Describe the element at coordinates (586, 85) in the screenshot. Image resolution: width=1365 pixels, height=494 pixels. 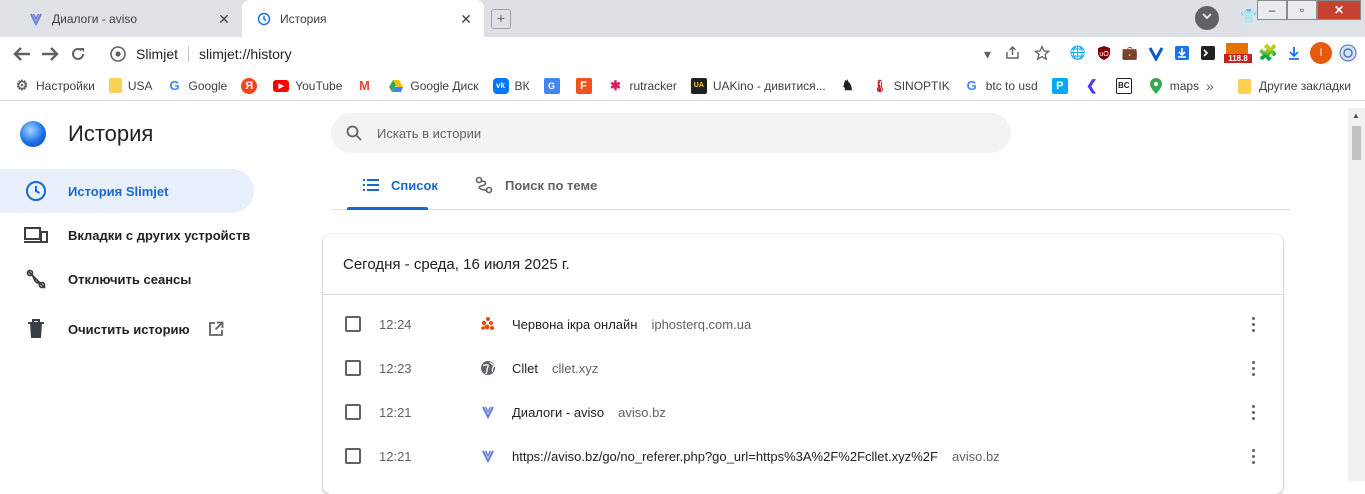
I see `bookmark-f: F` at that location.